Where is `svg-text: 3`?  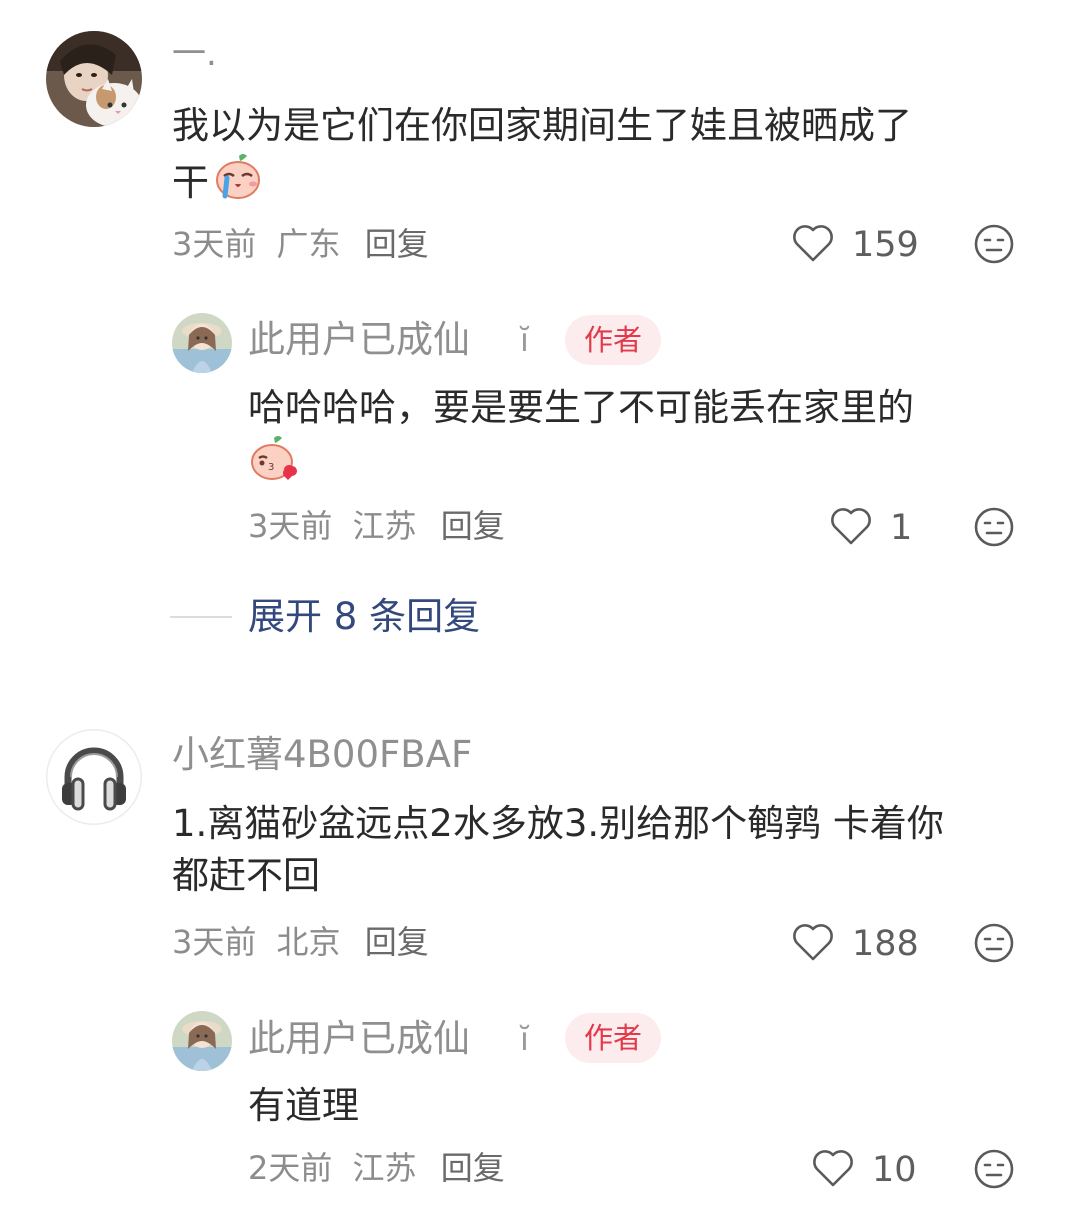 svg-text: 3 is located at coordinates (271, 467).